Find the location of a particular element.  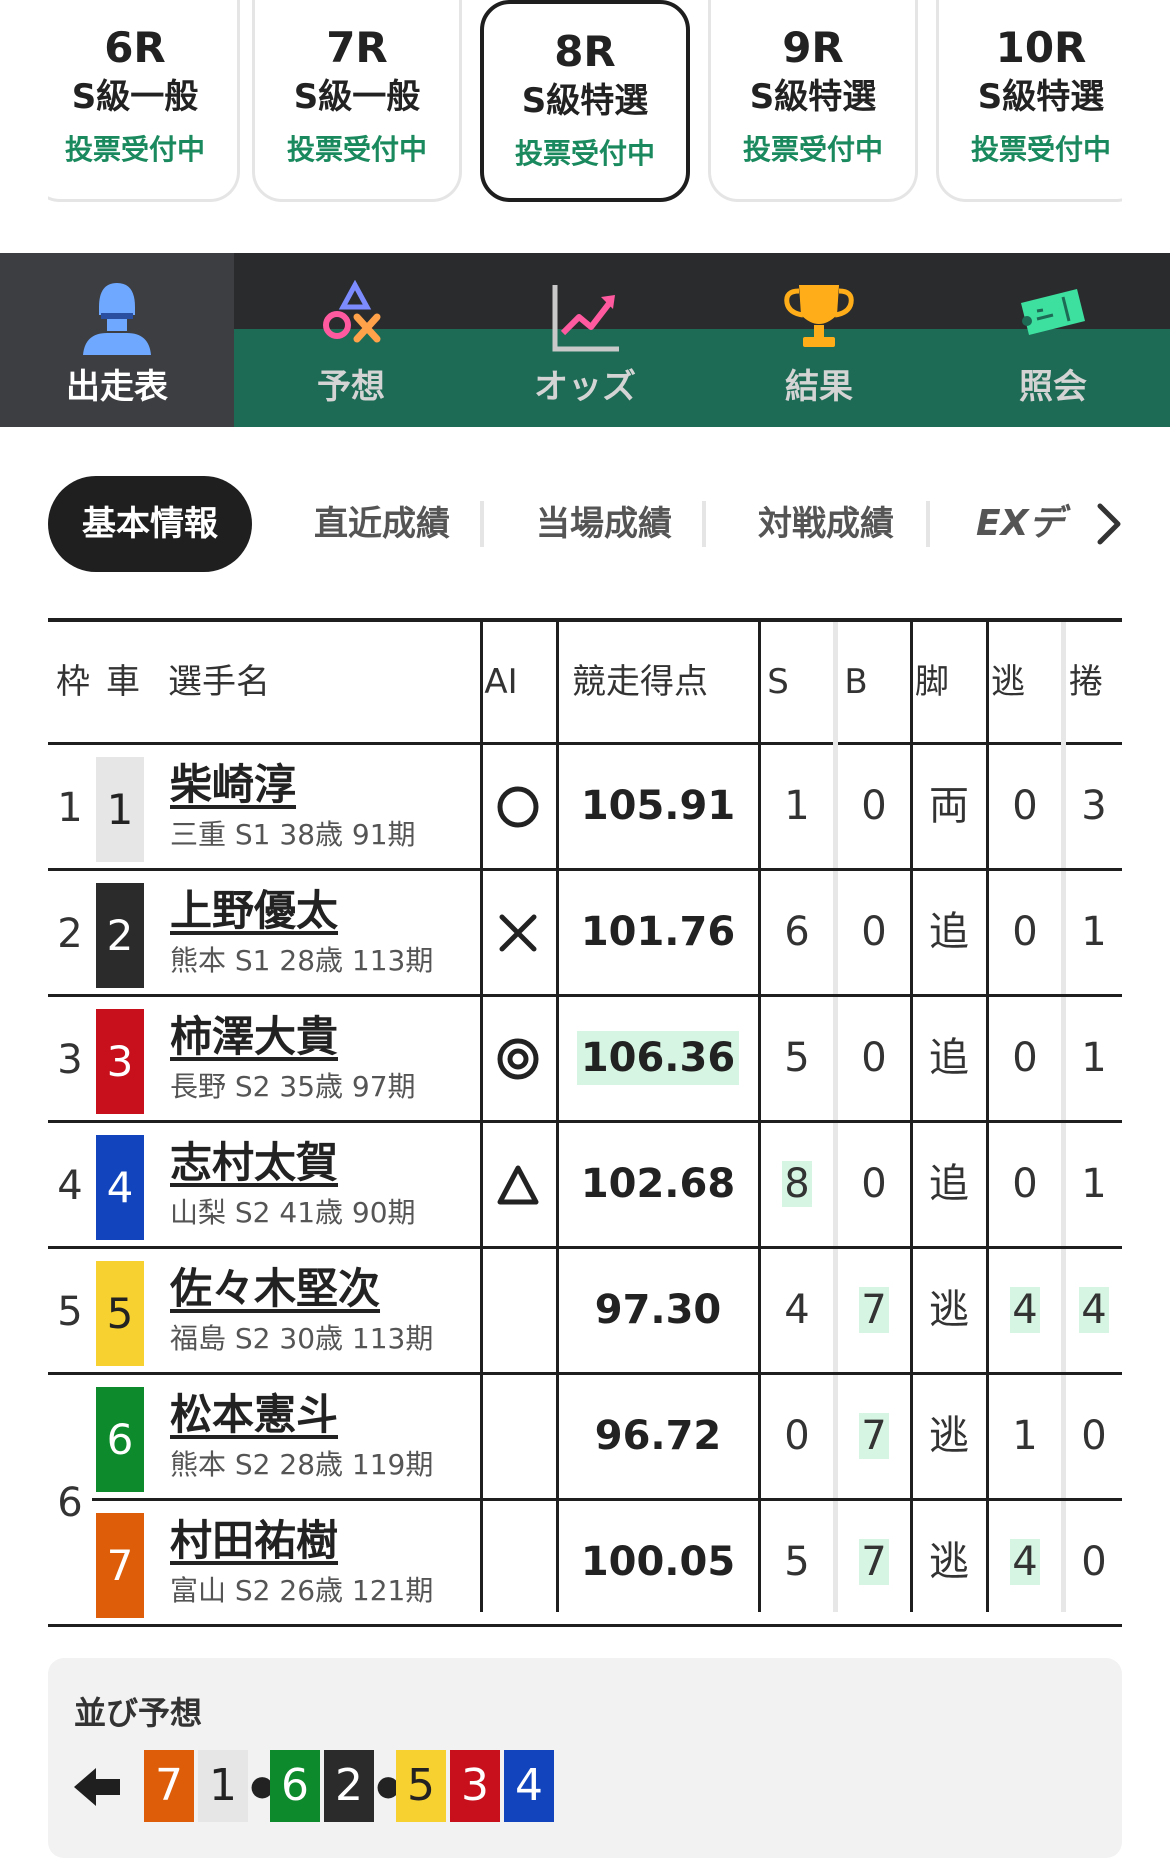

header-score: 競走得点 is located at coordinates (640, 682).